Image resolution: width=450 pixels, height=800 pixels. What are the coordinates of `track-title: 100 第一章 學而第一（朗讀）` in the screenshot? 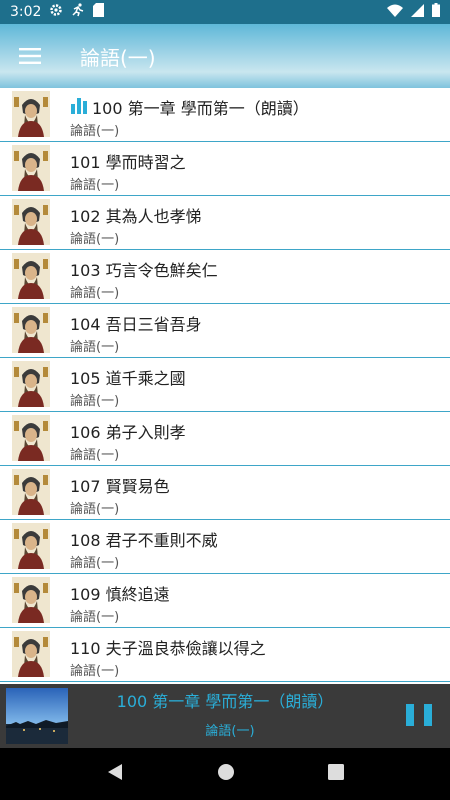 It's located at (189, 107).